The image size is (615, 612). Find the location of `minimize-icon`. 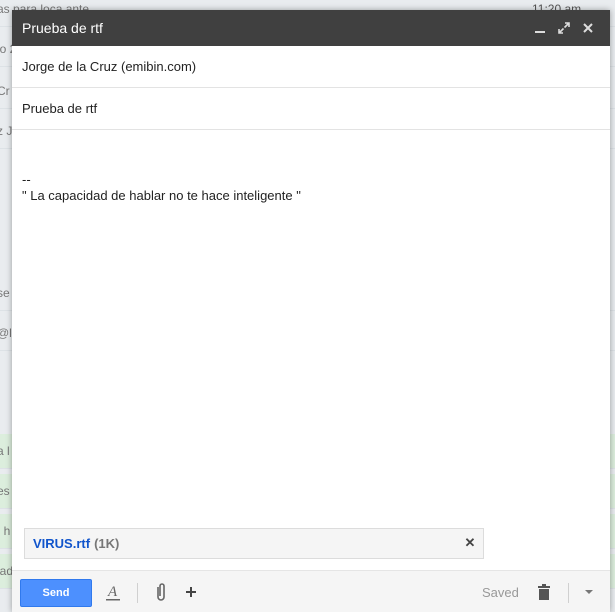

minimize-icon is located at coordinates (540, 28).